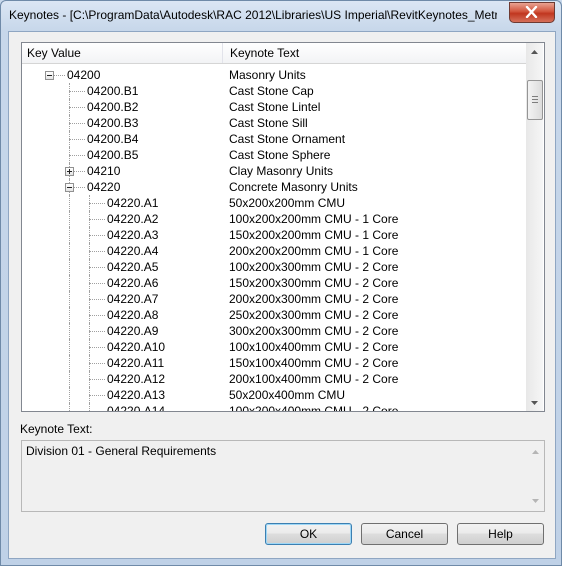 The width and height of the screenshot is (562, 566). I want to click on row-key-value: 04200.B2, so click(113, 107).